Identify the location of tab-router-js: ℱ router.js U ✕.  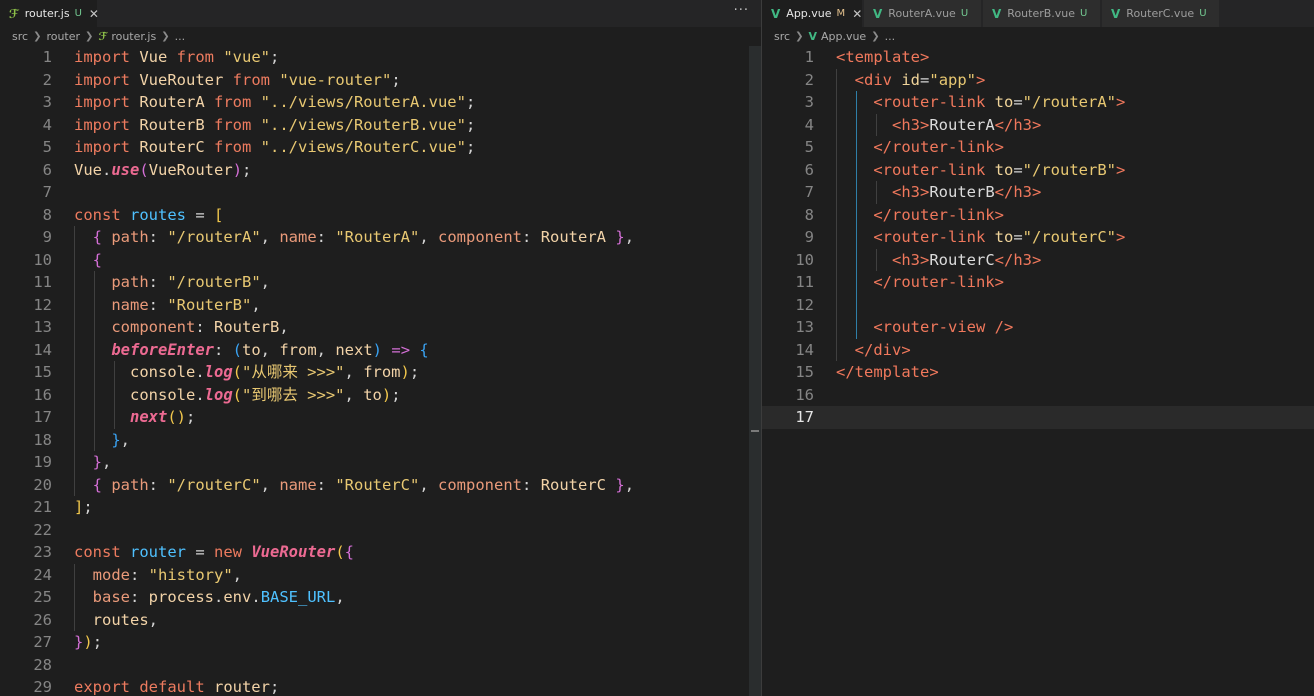
(49, 13).